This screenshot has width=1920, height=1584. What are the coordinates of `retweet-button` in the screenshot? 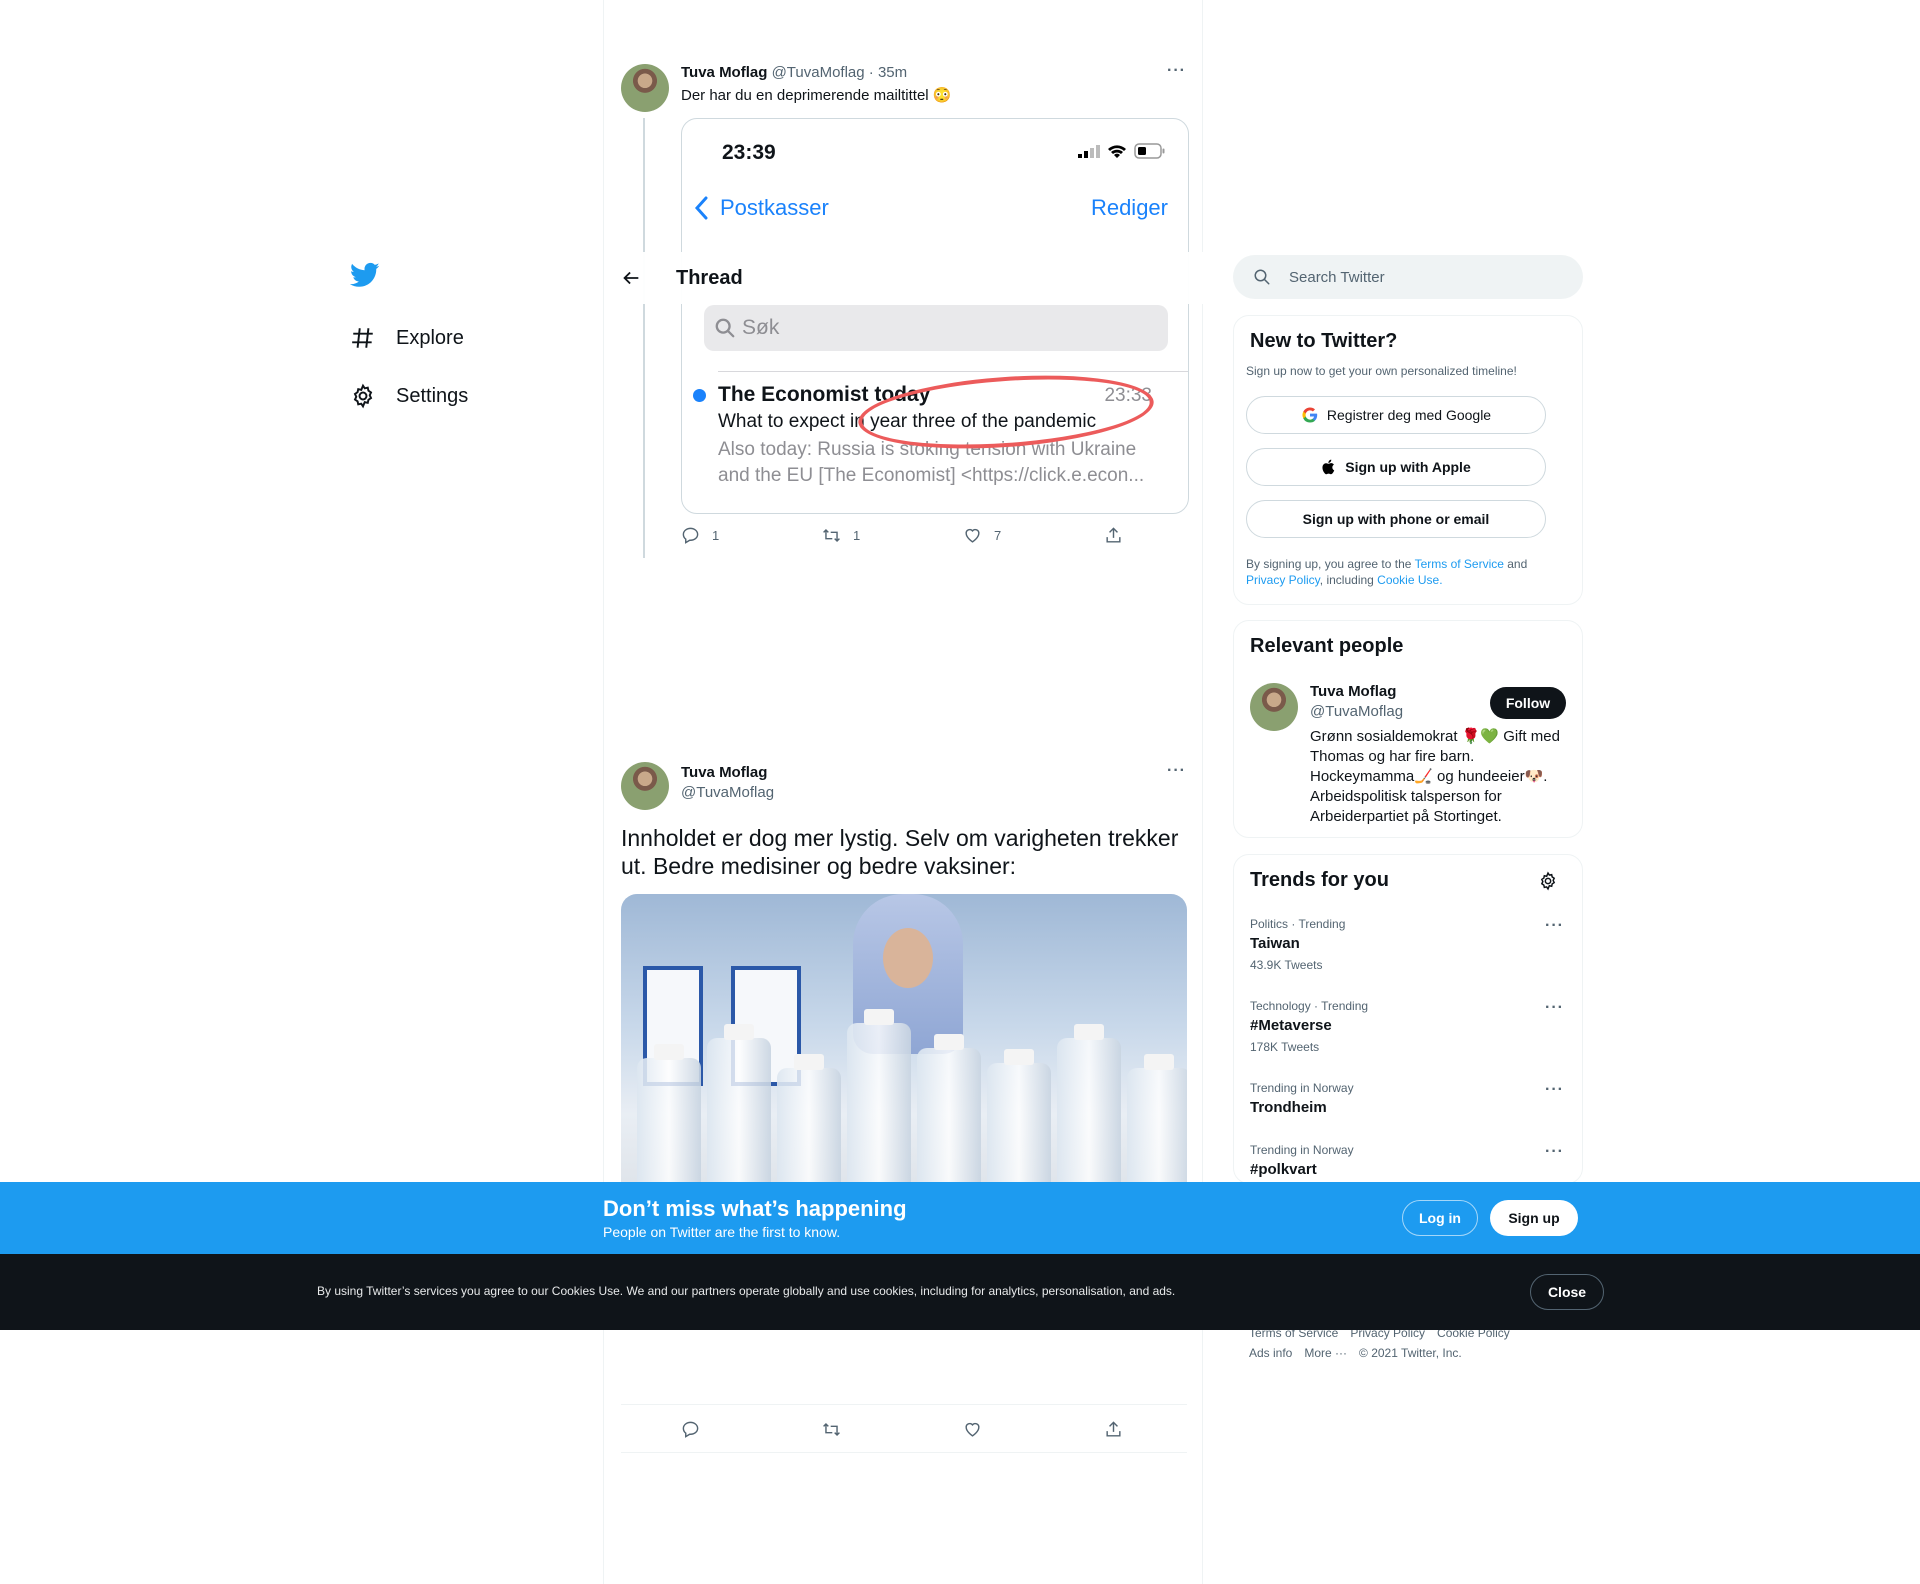 It's located at (892, 1429).